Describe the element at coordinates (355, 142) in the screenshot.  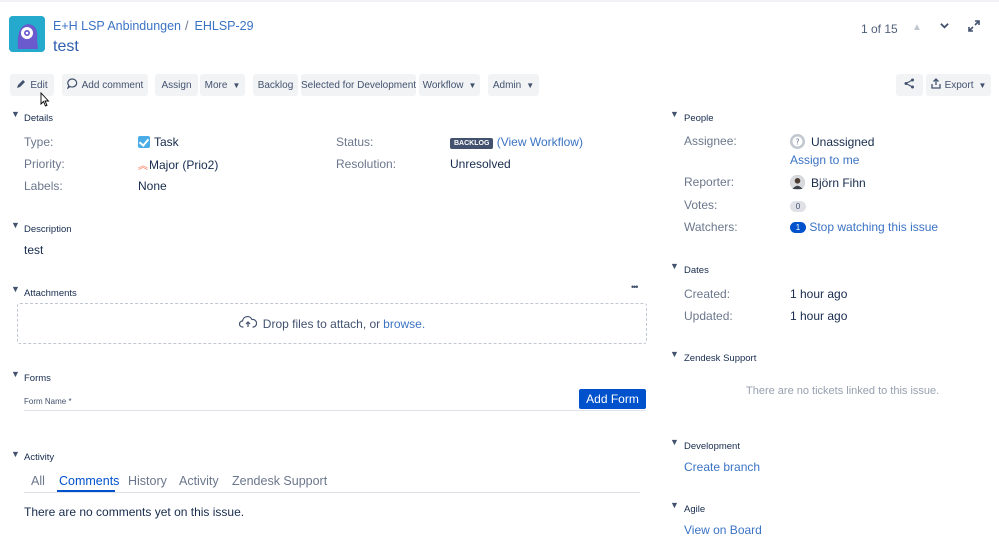
I see `status-label: Status:` at that location.